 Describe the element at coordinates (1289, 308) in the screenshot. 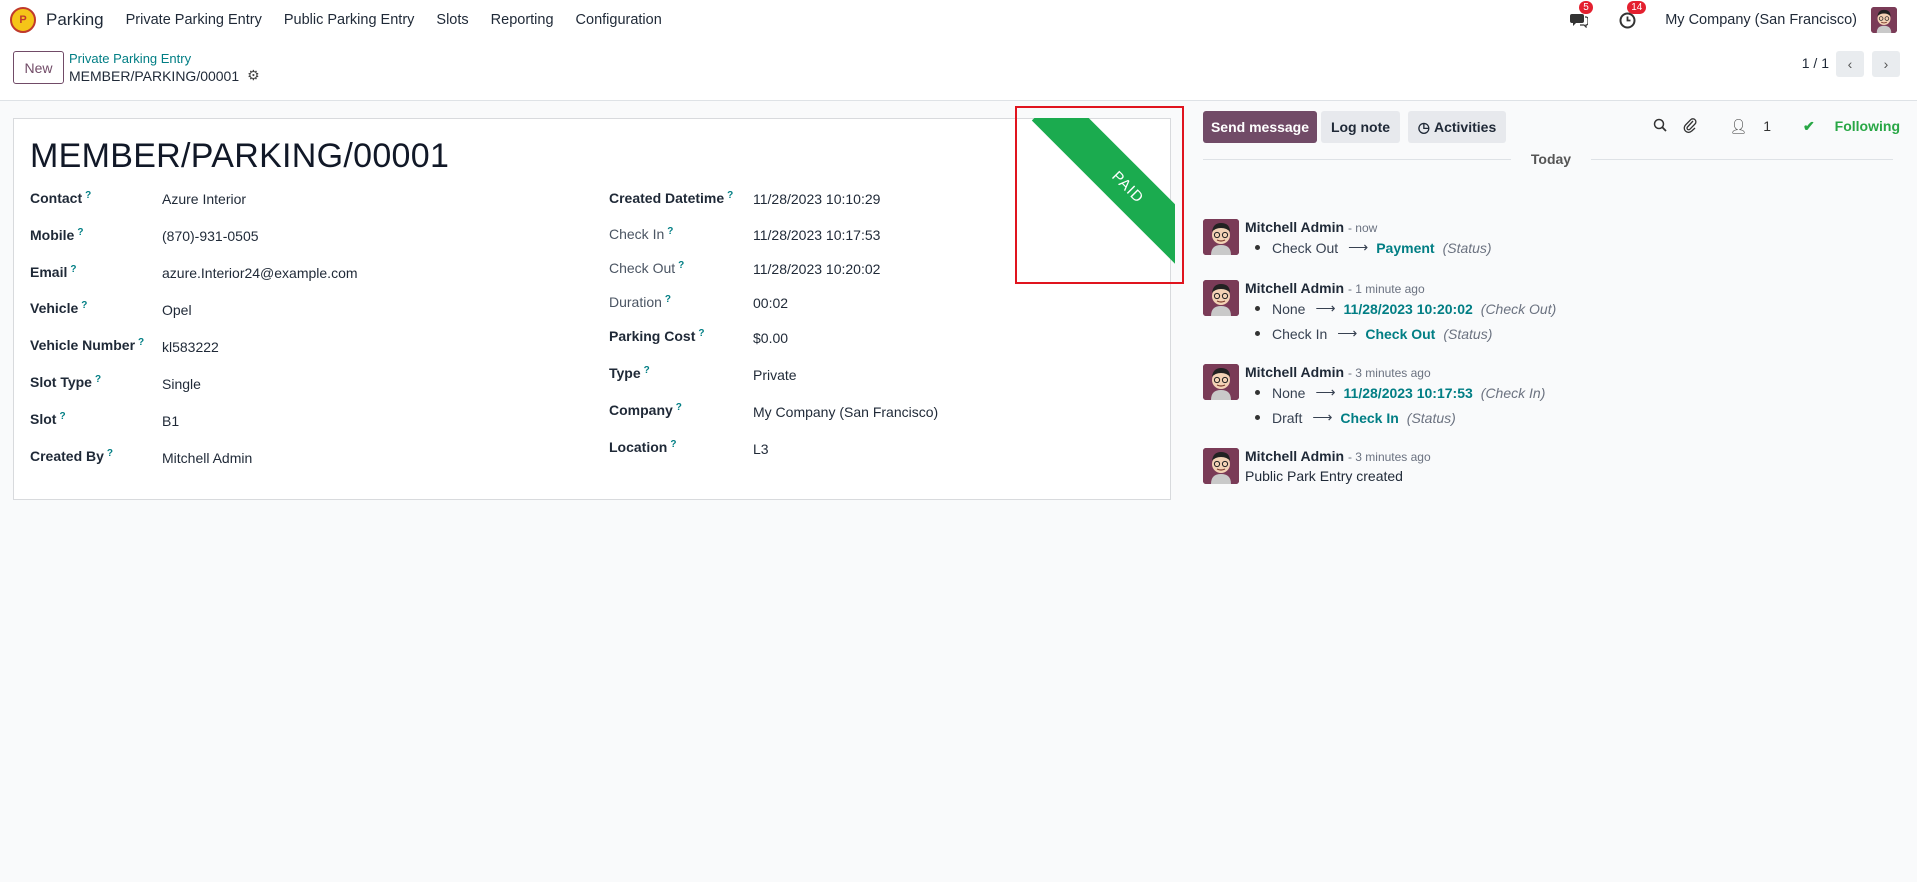

I see `old-value: None` at that location.